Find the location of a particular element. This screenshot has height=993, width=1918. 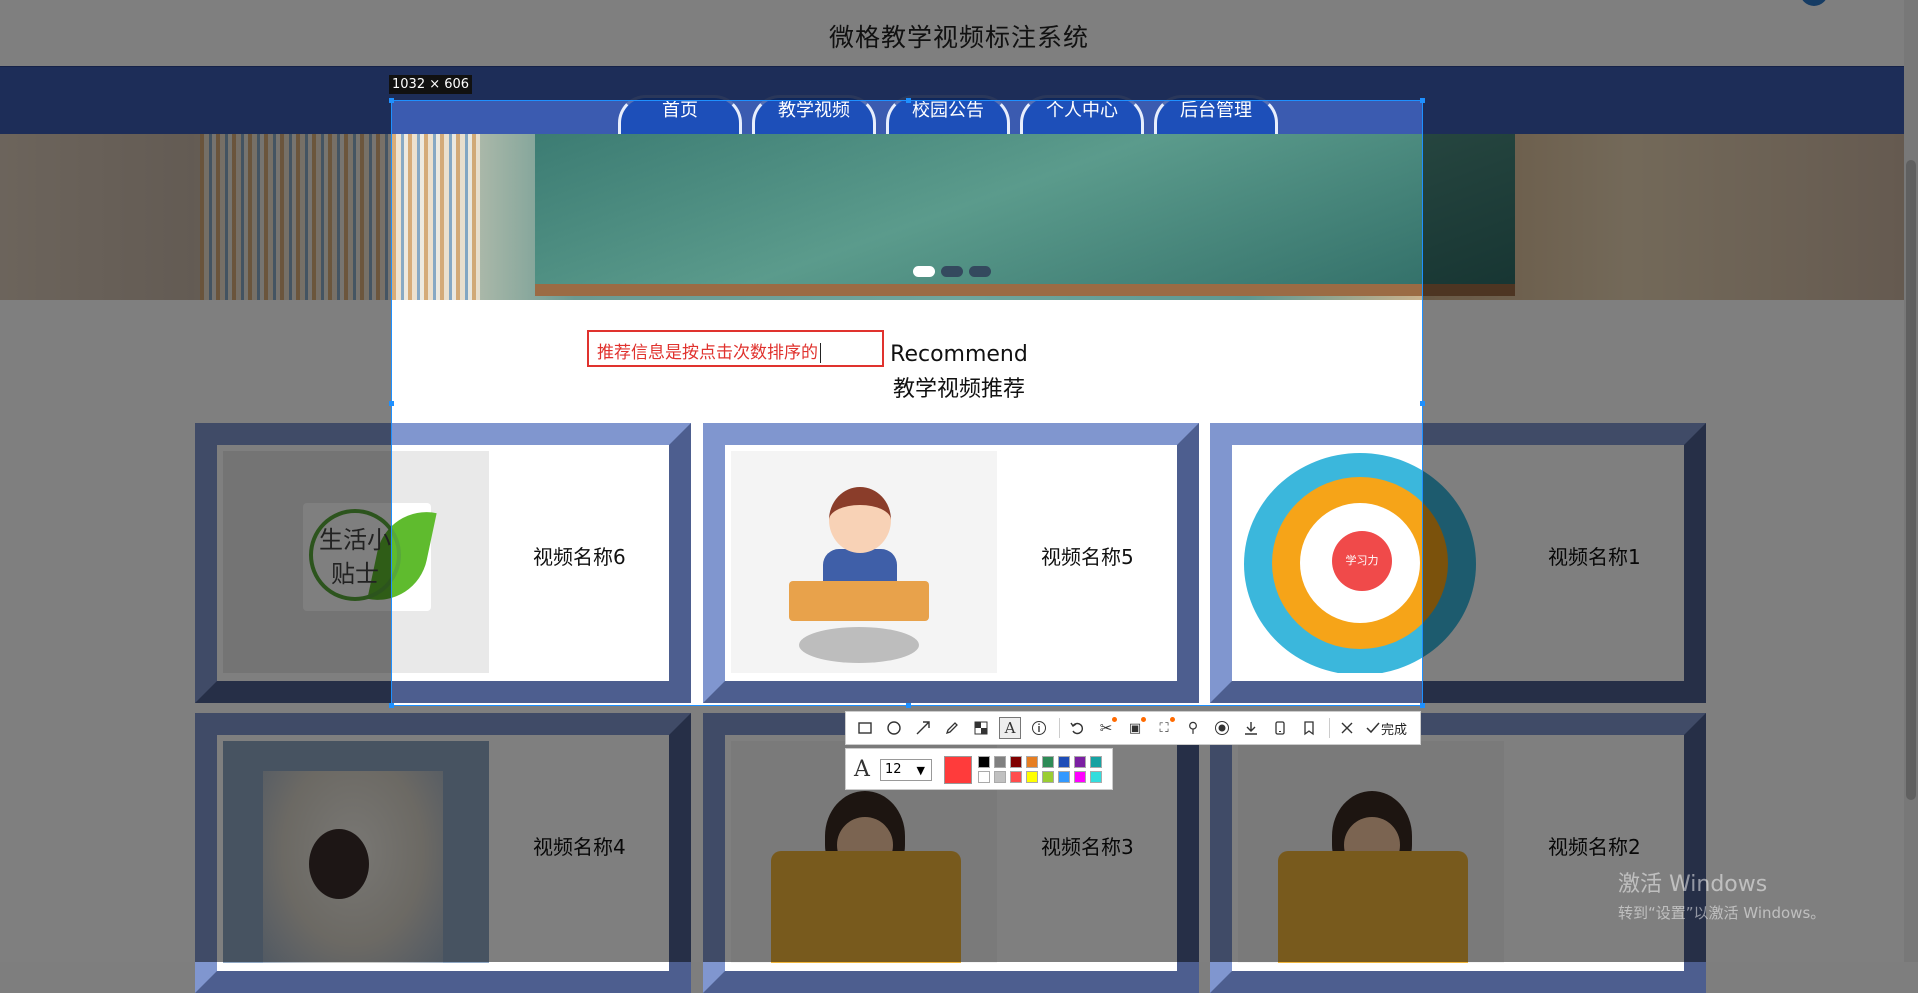

mosaic-tool-icon is located at coordinates (981, 728).